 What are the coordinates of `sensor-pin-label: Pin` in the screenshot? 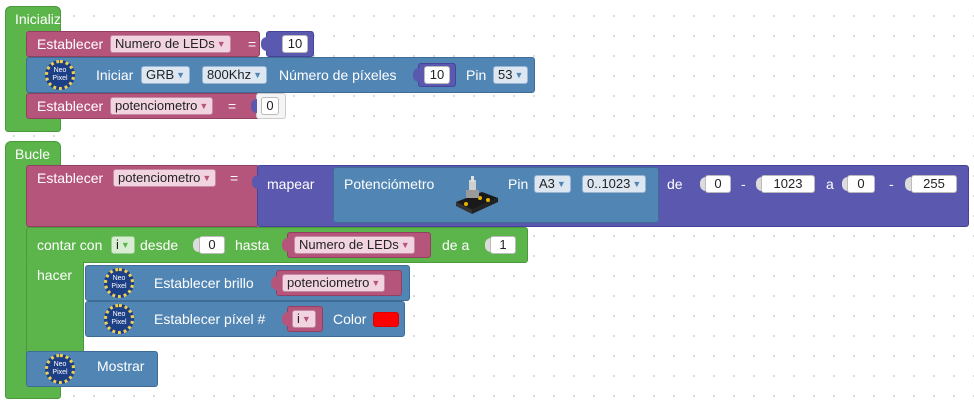 It's located at (518, 184).